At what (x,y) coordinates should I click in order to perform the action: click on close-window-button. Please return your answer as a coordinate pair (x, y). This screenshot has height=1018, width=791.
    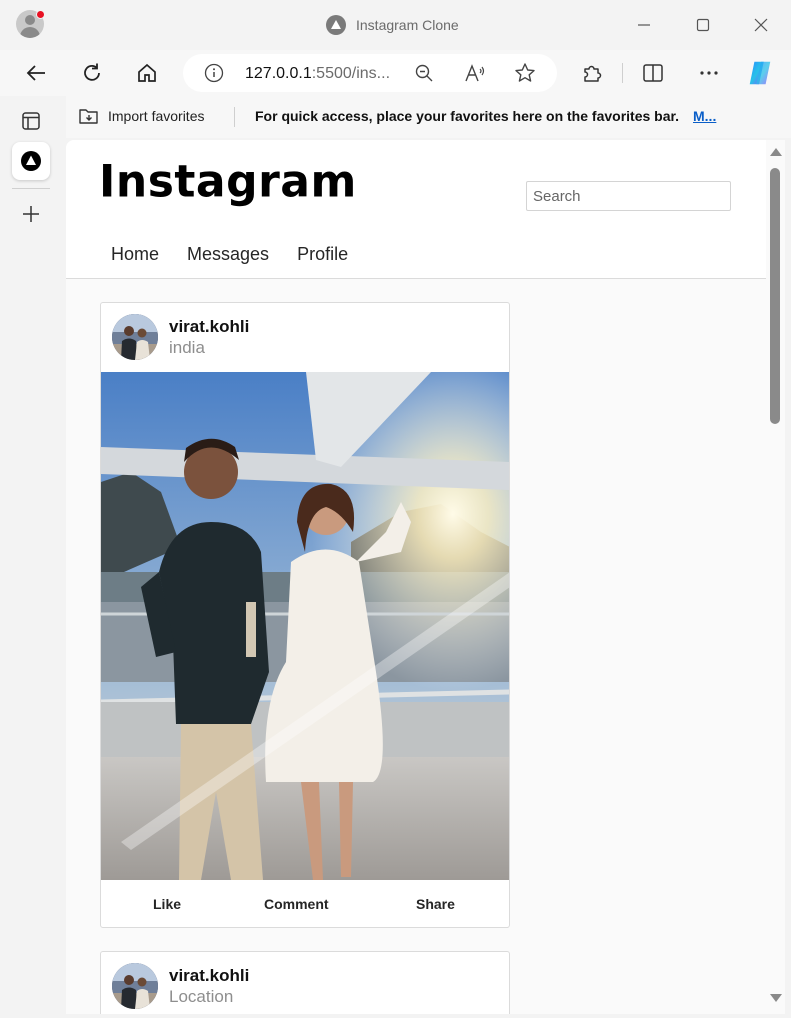
    Looking at the image, I should click on (761, 25).